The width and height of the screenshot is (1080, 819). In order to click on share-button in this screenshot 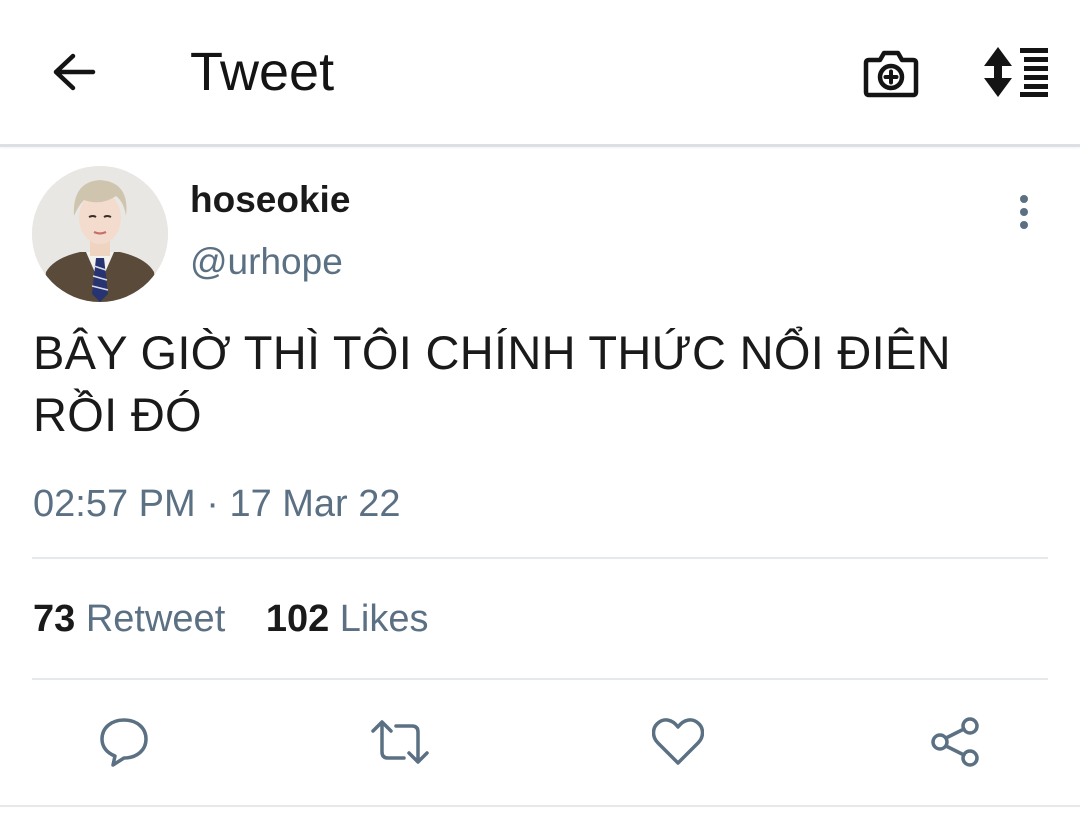, I will do `click(956, 742)`.